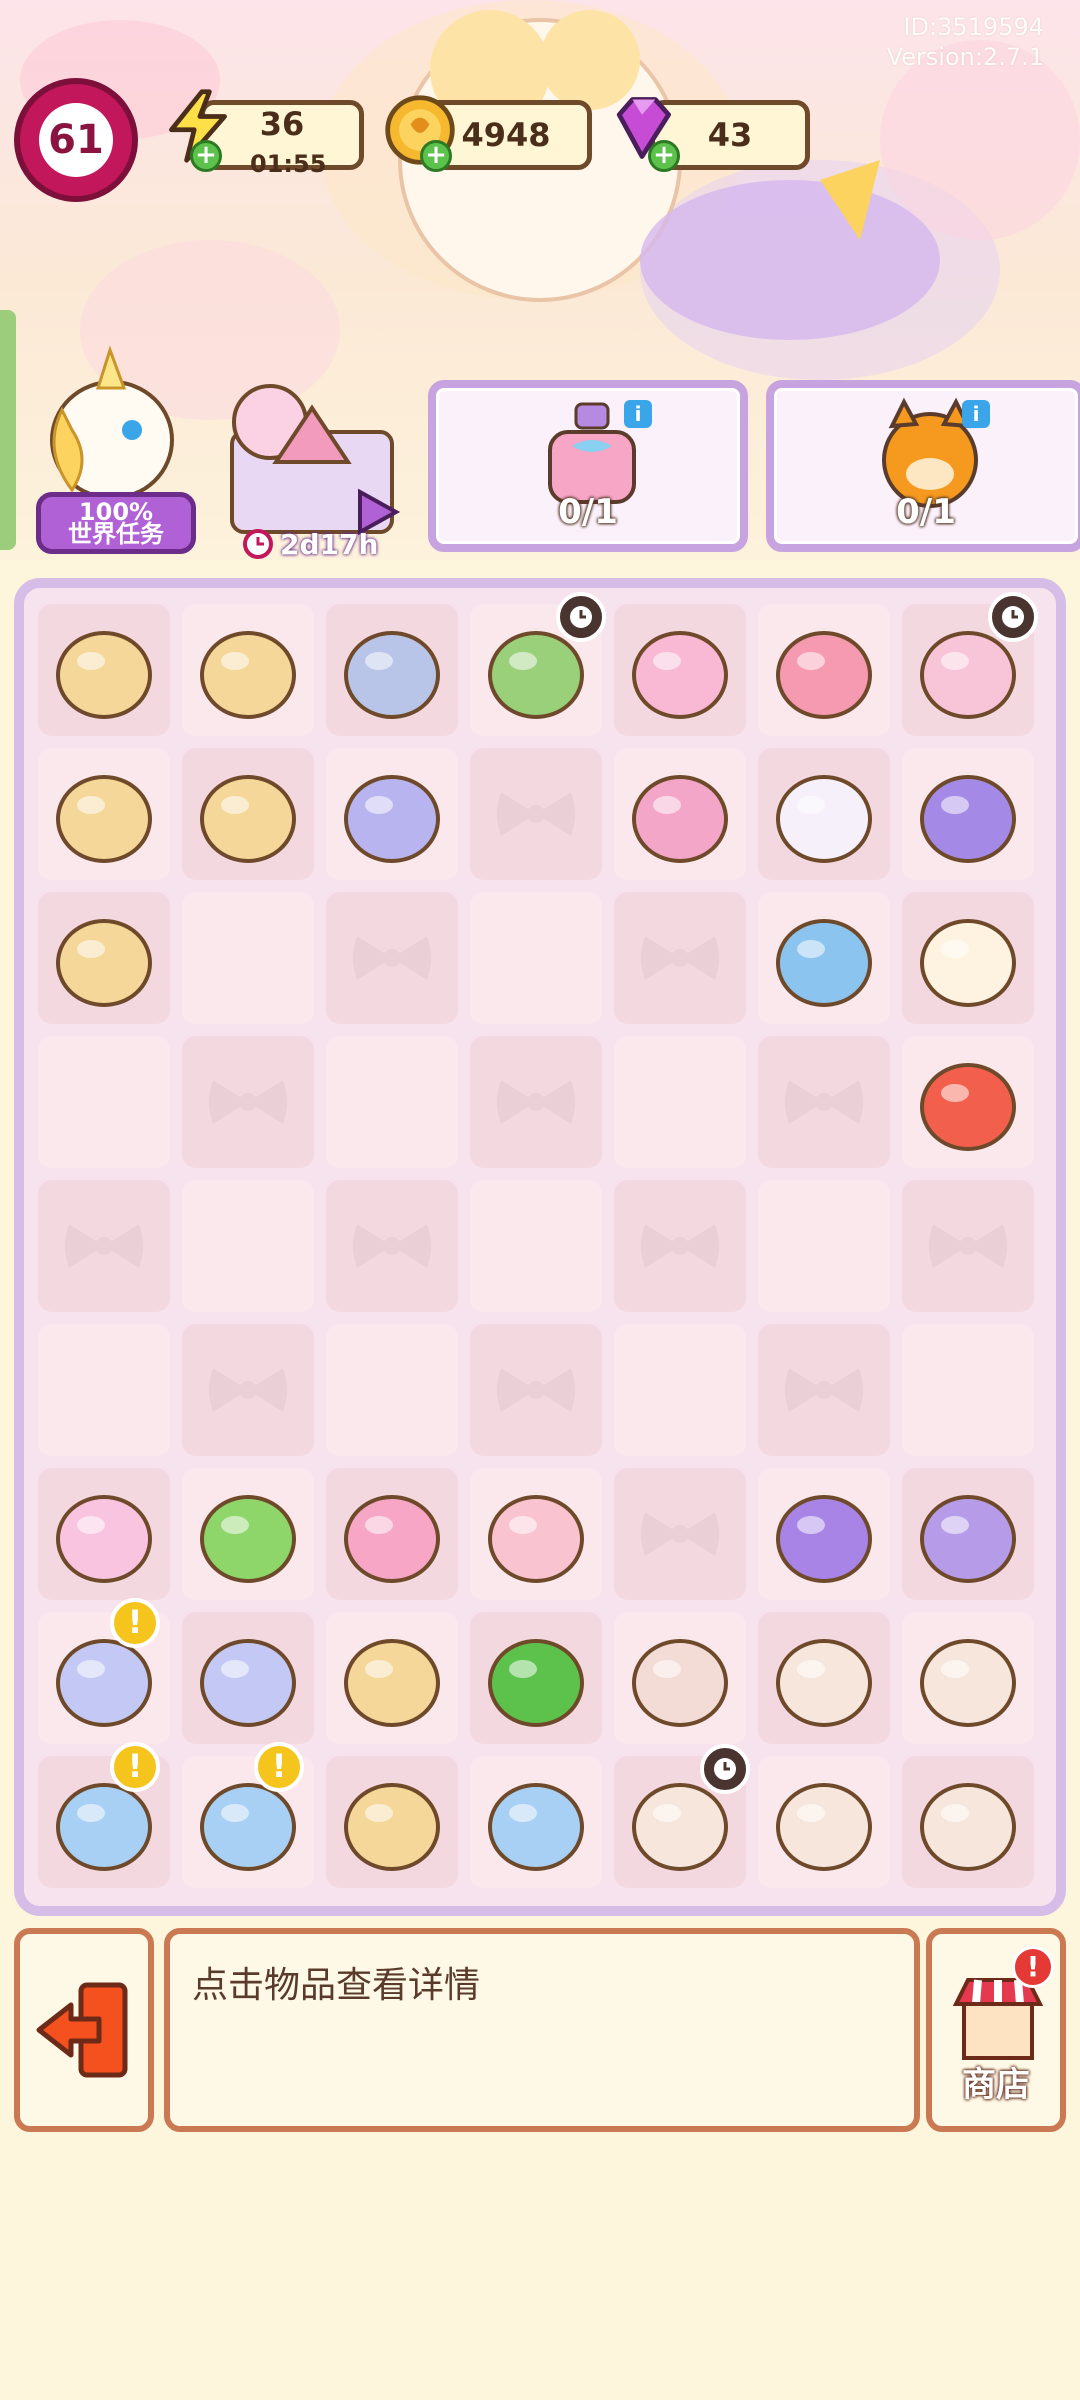 The width and height of the screenshot is (1080, 2400). Describe the element at coordinates (329, 544) in the screenshot. I see `event-timer-text: 2d17h` at that location.